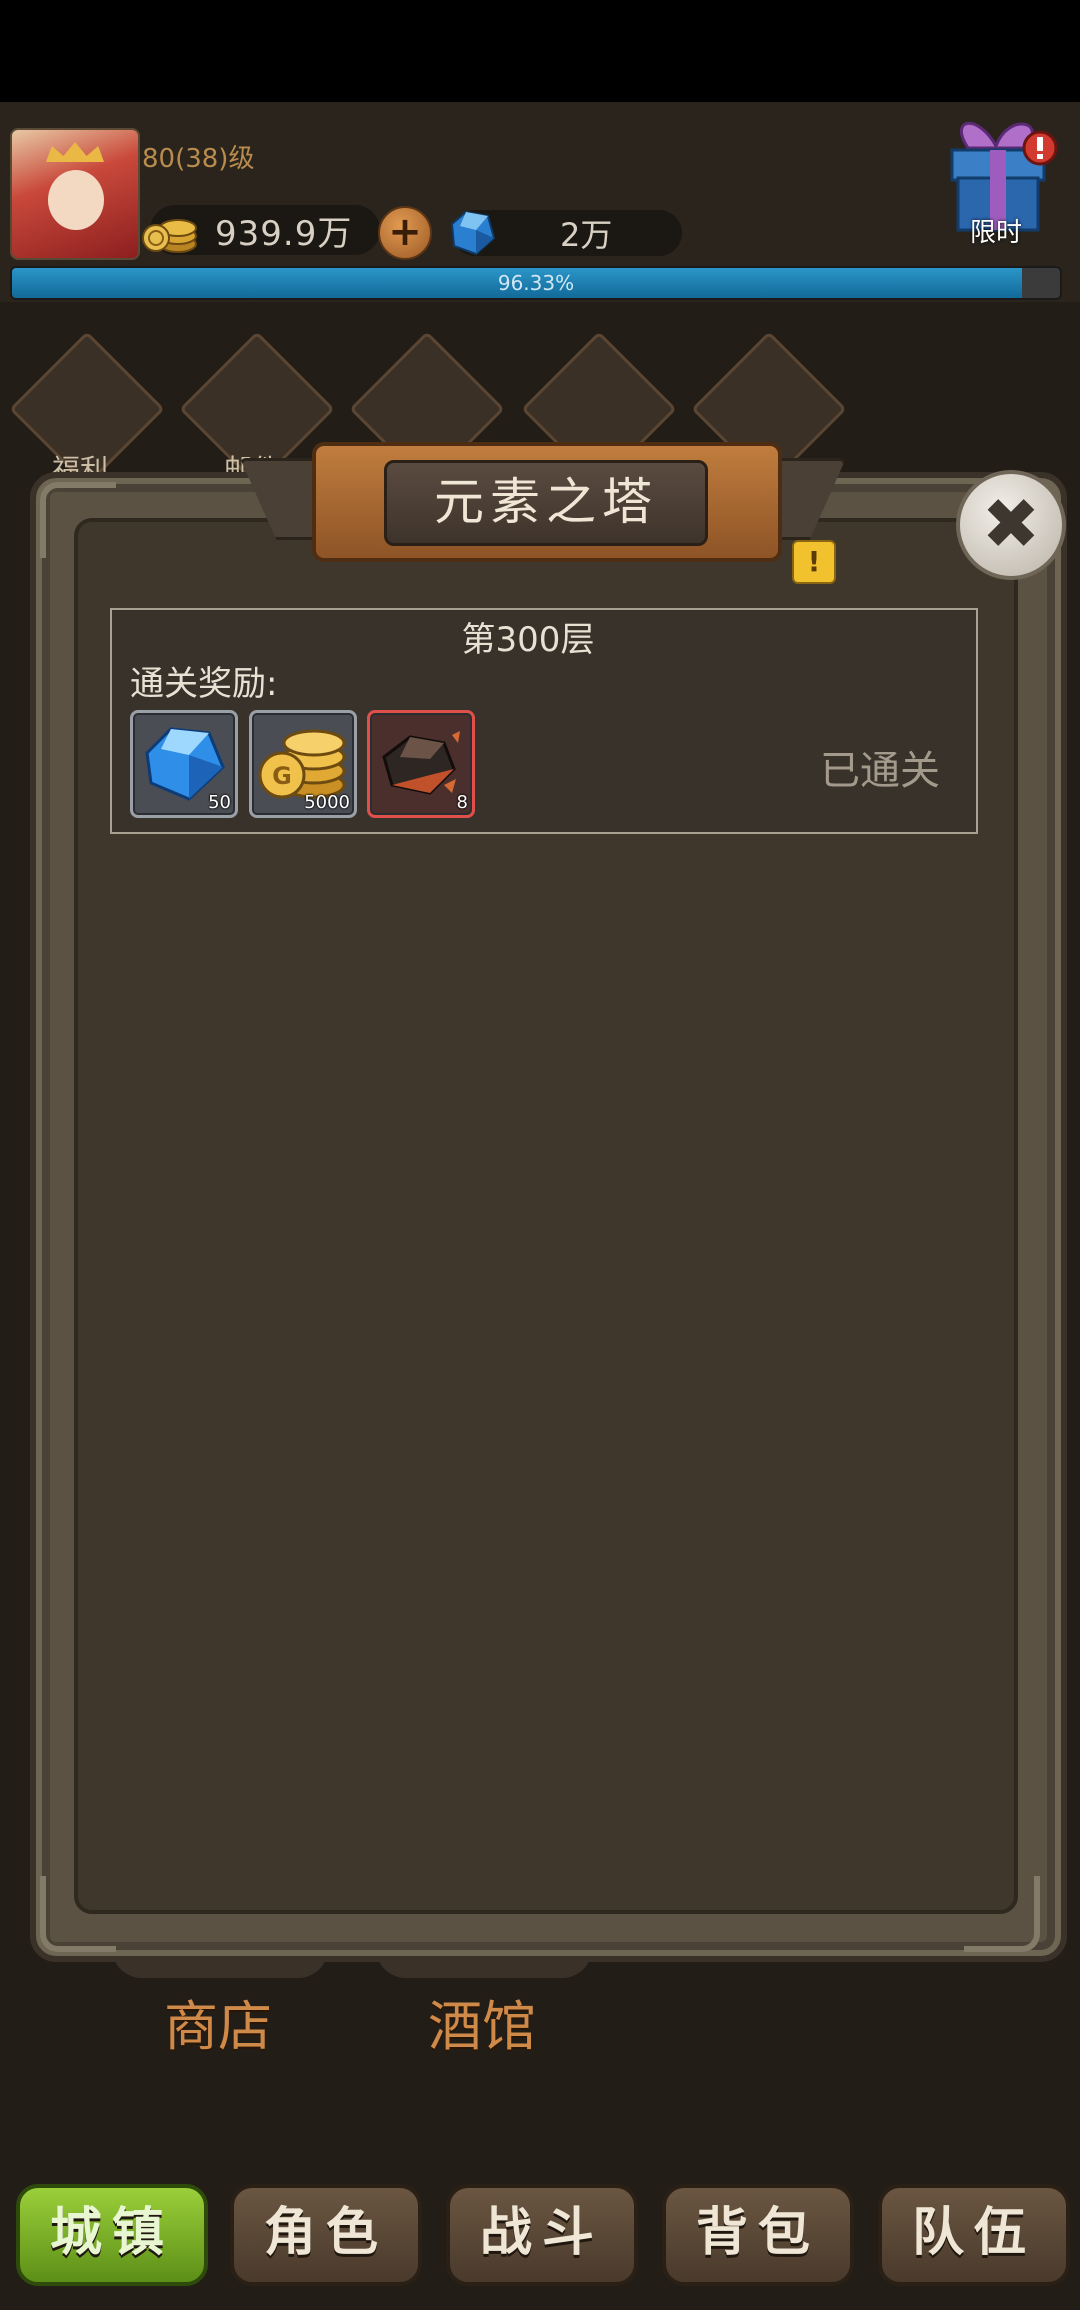 The image size is (1080, 2310). Describe the element at coordinates (112, 2235) in the screenshot. I see `nav-town-button: 城镇` at that location.